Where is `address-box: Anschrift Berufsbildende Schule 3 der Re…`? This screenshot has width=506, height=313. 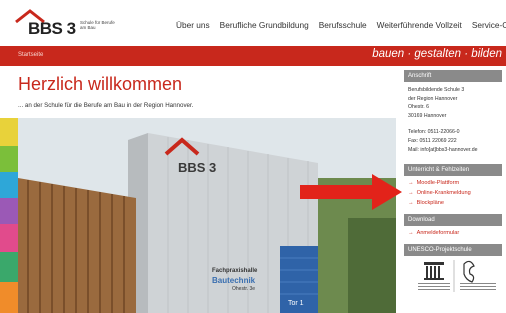 address-box: Anschrift Berufsbildende Schule 3 der Re… is located at coordinates (453, 114).